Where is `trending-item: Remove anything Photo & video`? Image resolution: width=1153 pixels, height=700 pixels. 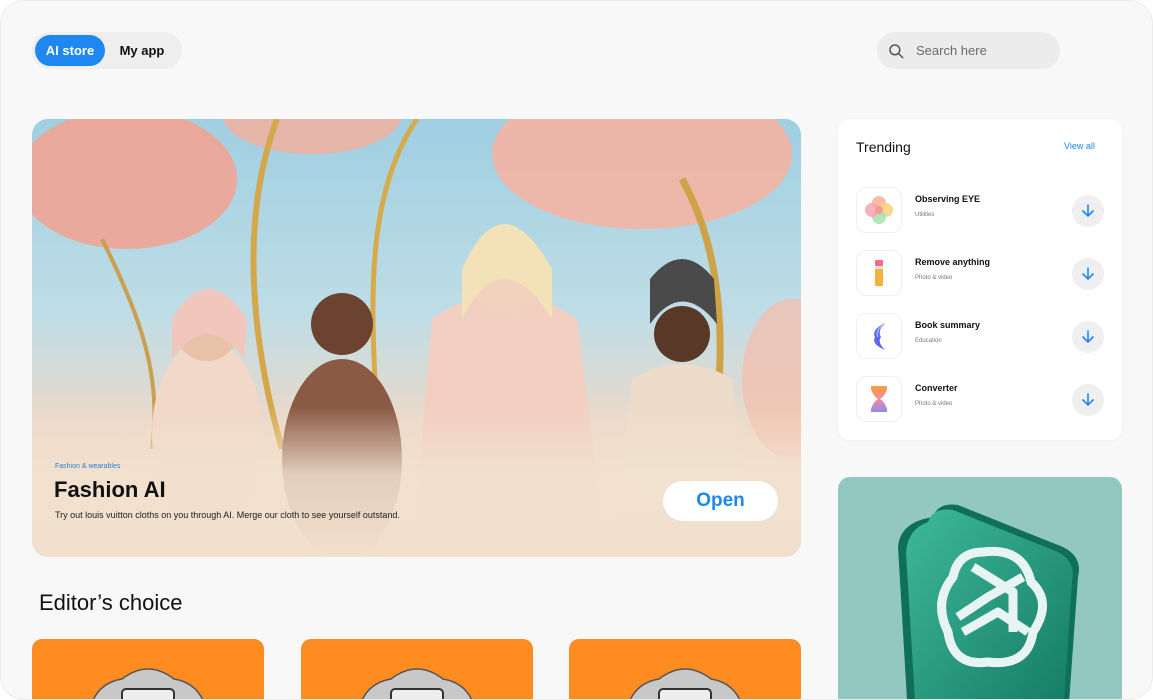
trending-item: Remove anything Photo & video is located at coordinates (980, 273).